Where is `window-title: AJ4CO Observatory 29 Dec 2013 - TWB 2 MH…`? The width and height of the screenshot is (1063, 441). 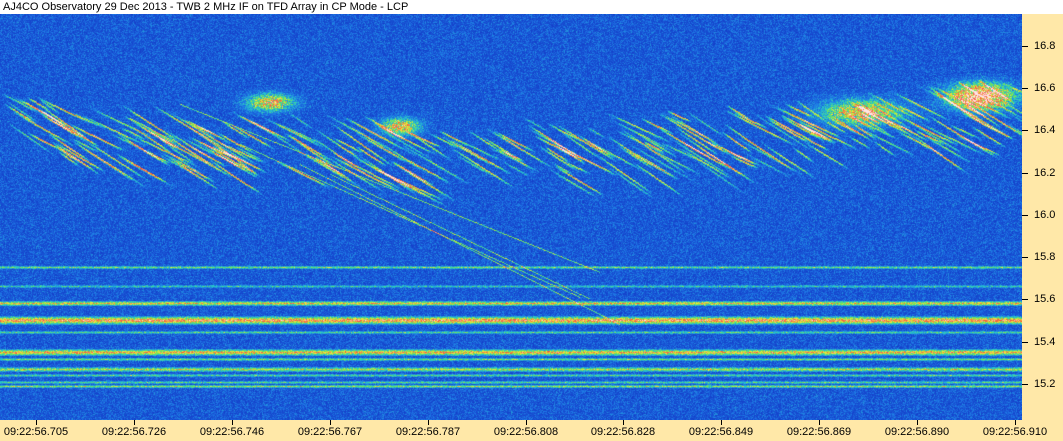 window-title: AJ4CO Observatory 29 Dec 2013 - TWB 2 MH… is located at coordinates (531, 7).